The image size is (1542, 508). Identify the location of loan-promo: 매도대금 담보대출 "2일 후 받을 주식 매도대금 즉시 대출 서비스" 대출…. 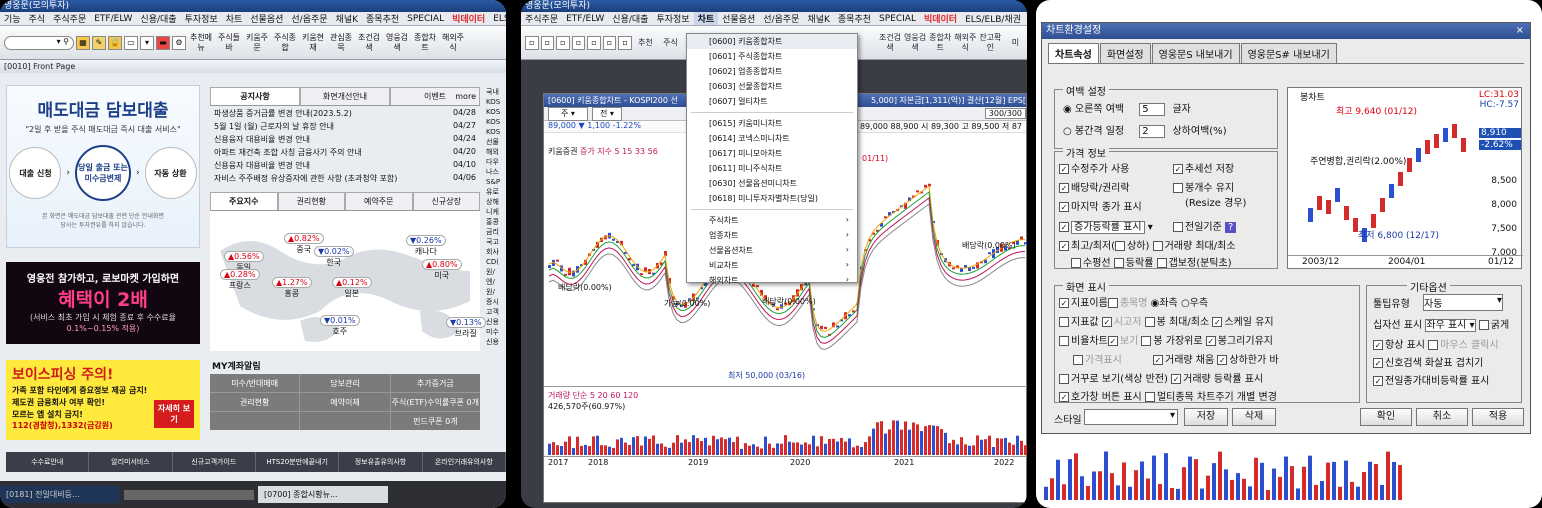
(103, 166).